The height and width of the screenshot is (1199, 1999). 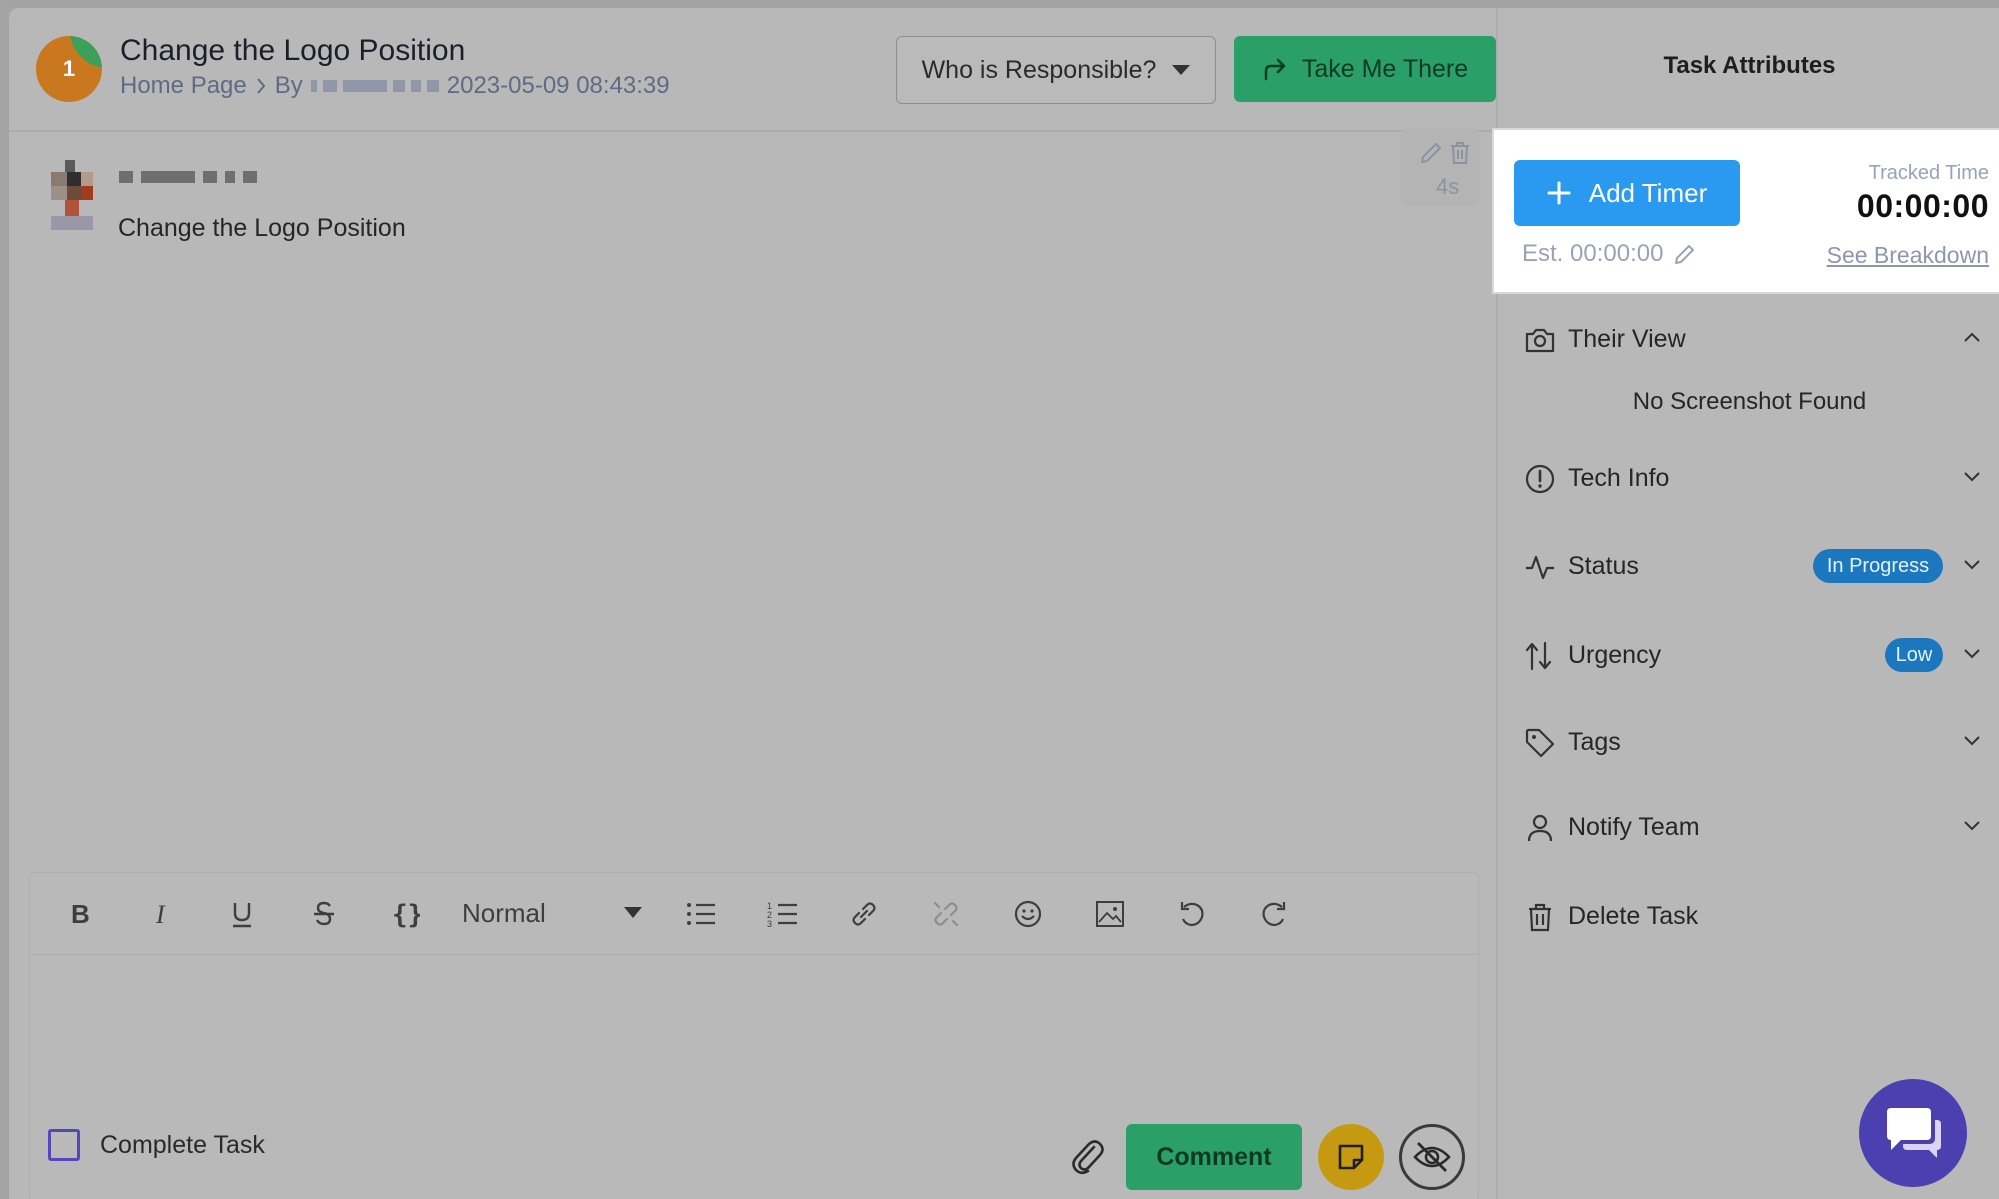 I want to click on activity-icon, so click(x=1540, y=567).